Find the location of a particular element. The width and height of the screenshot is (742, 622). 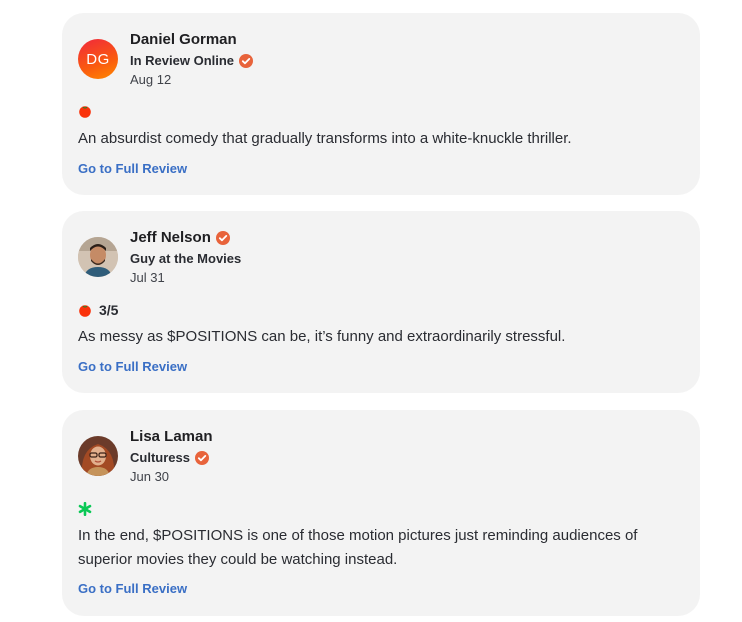

publication-label: In Review Online is located at coordinates (182, 60).